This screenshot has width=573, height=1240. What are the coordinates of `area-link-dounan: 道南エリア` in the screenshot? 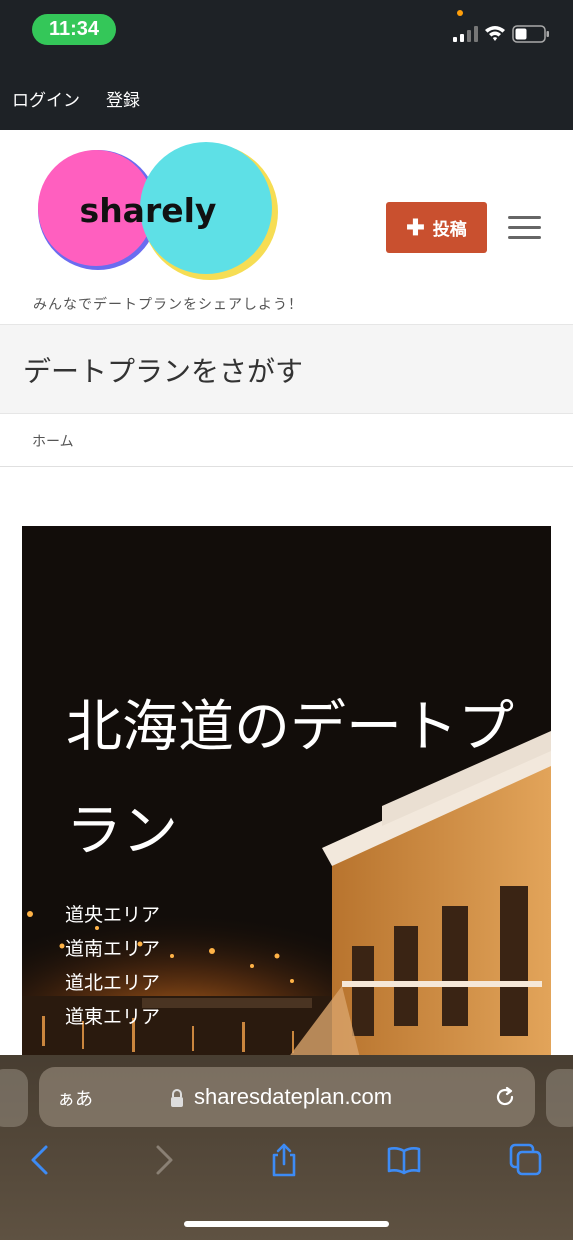 It's located at (112, 949).